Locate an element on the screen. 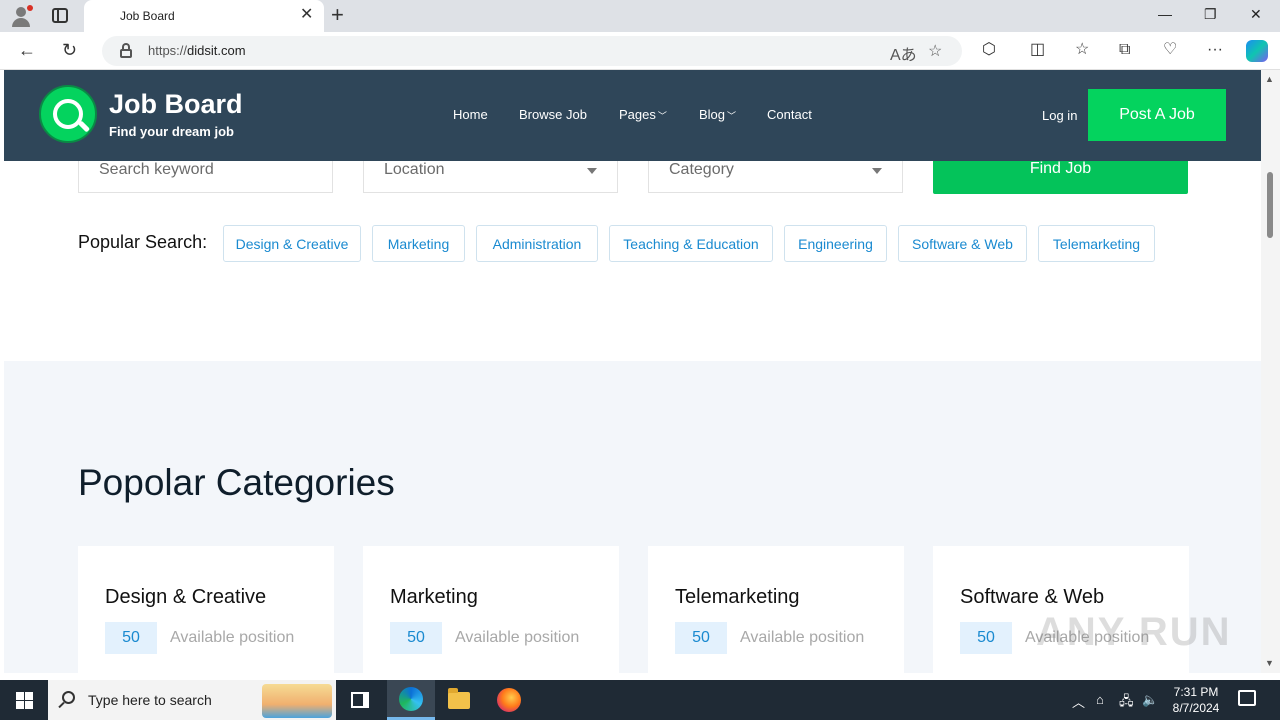 This screenshot has width=1280, height=720. folder-icon is located at coordinates (459, 698).